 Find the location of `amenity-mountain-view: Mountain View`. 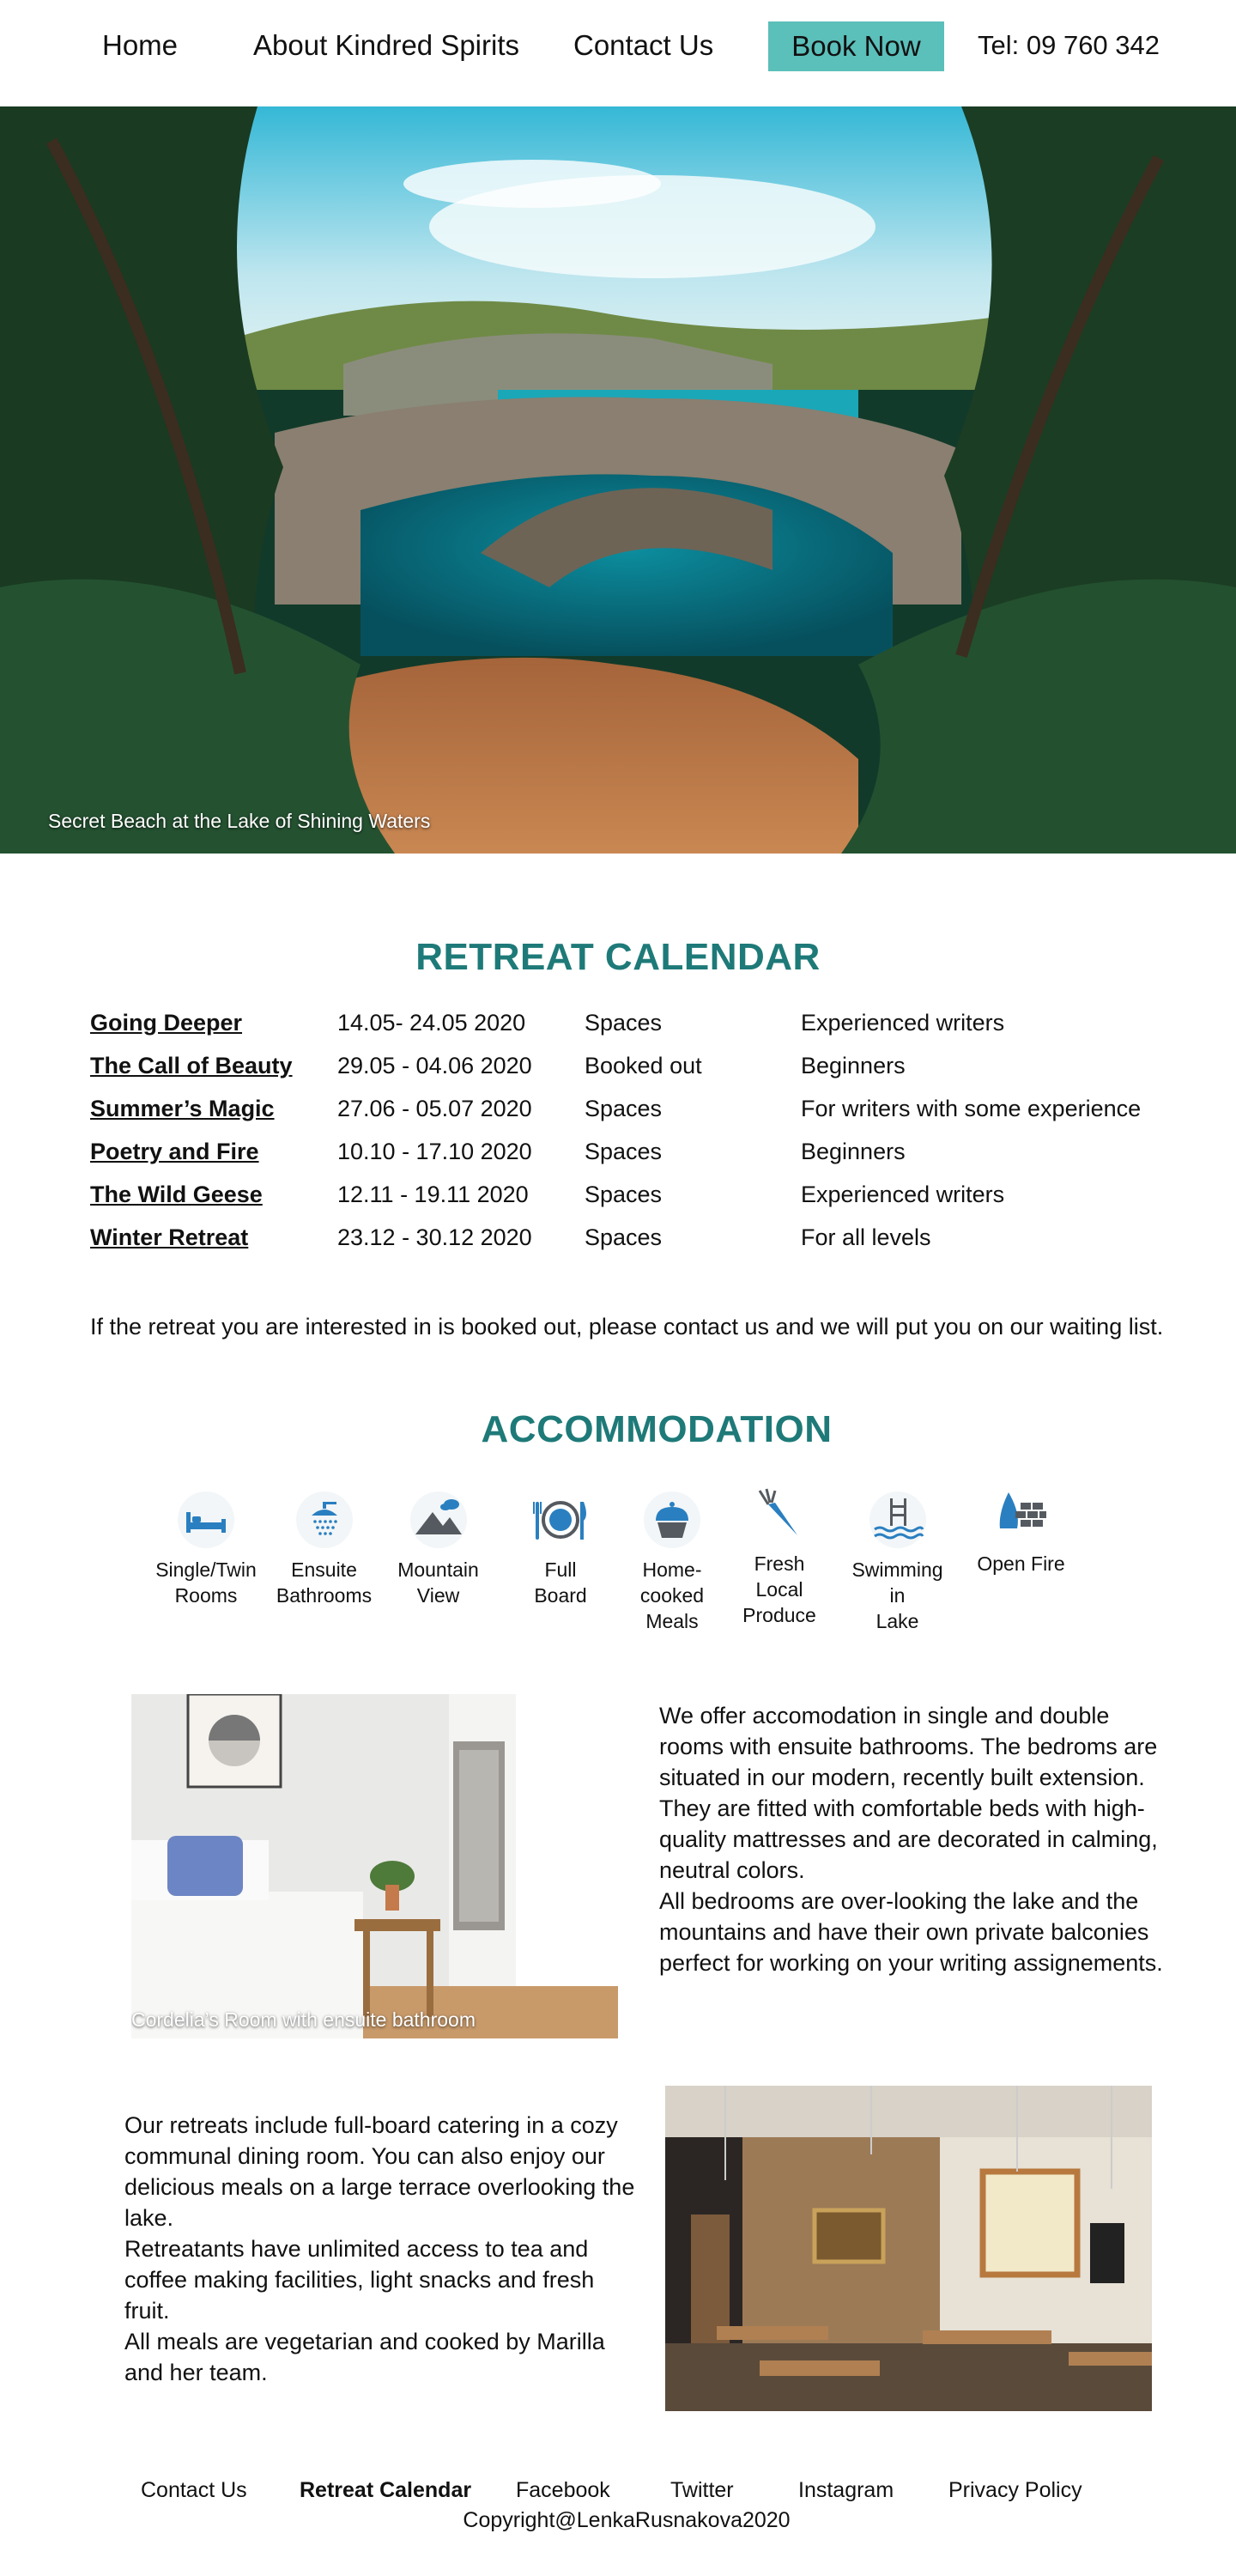

amenity-mountain-view: Mountain View is located at coordinates (438, 1549).